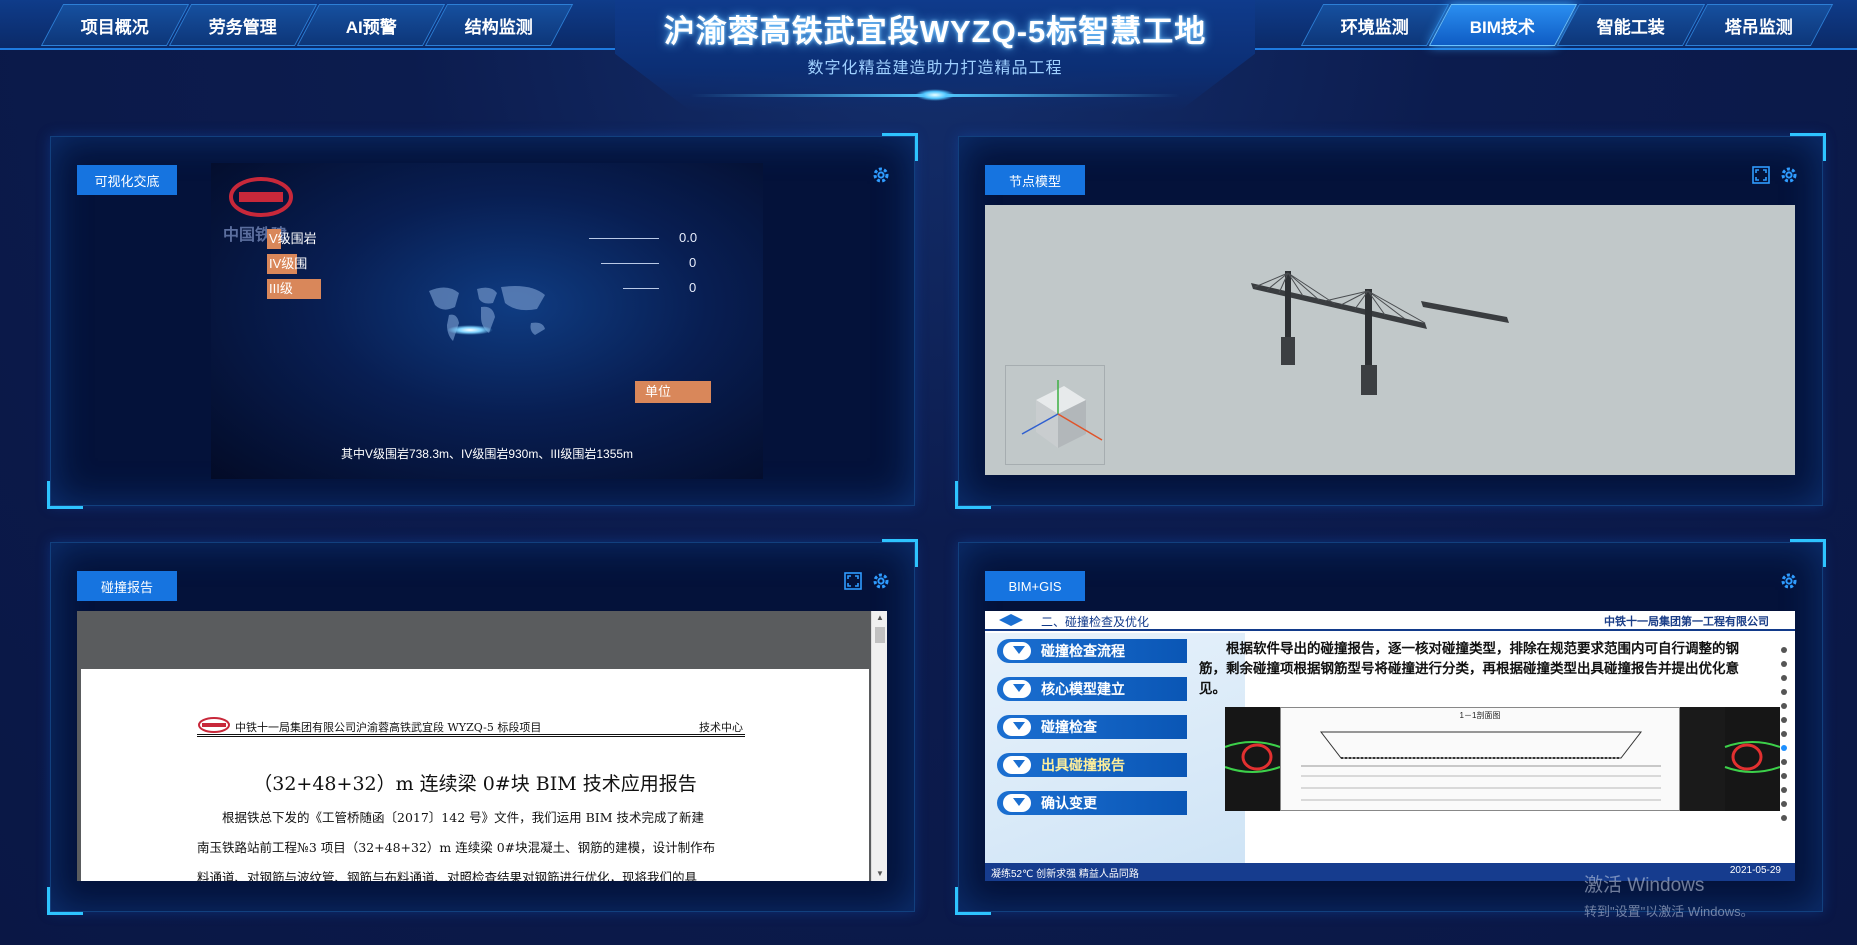  What do you see at coordinates (1669, 911) in the screenshot?
I see `watermark-line: 转到"设置"以激活 Windows。` at bounding box center [1669, 911].